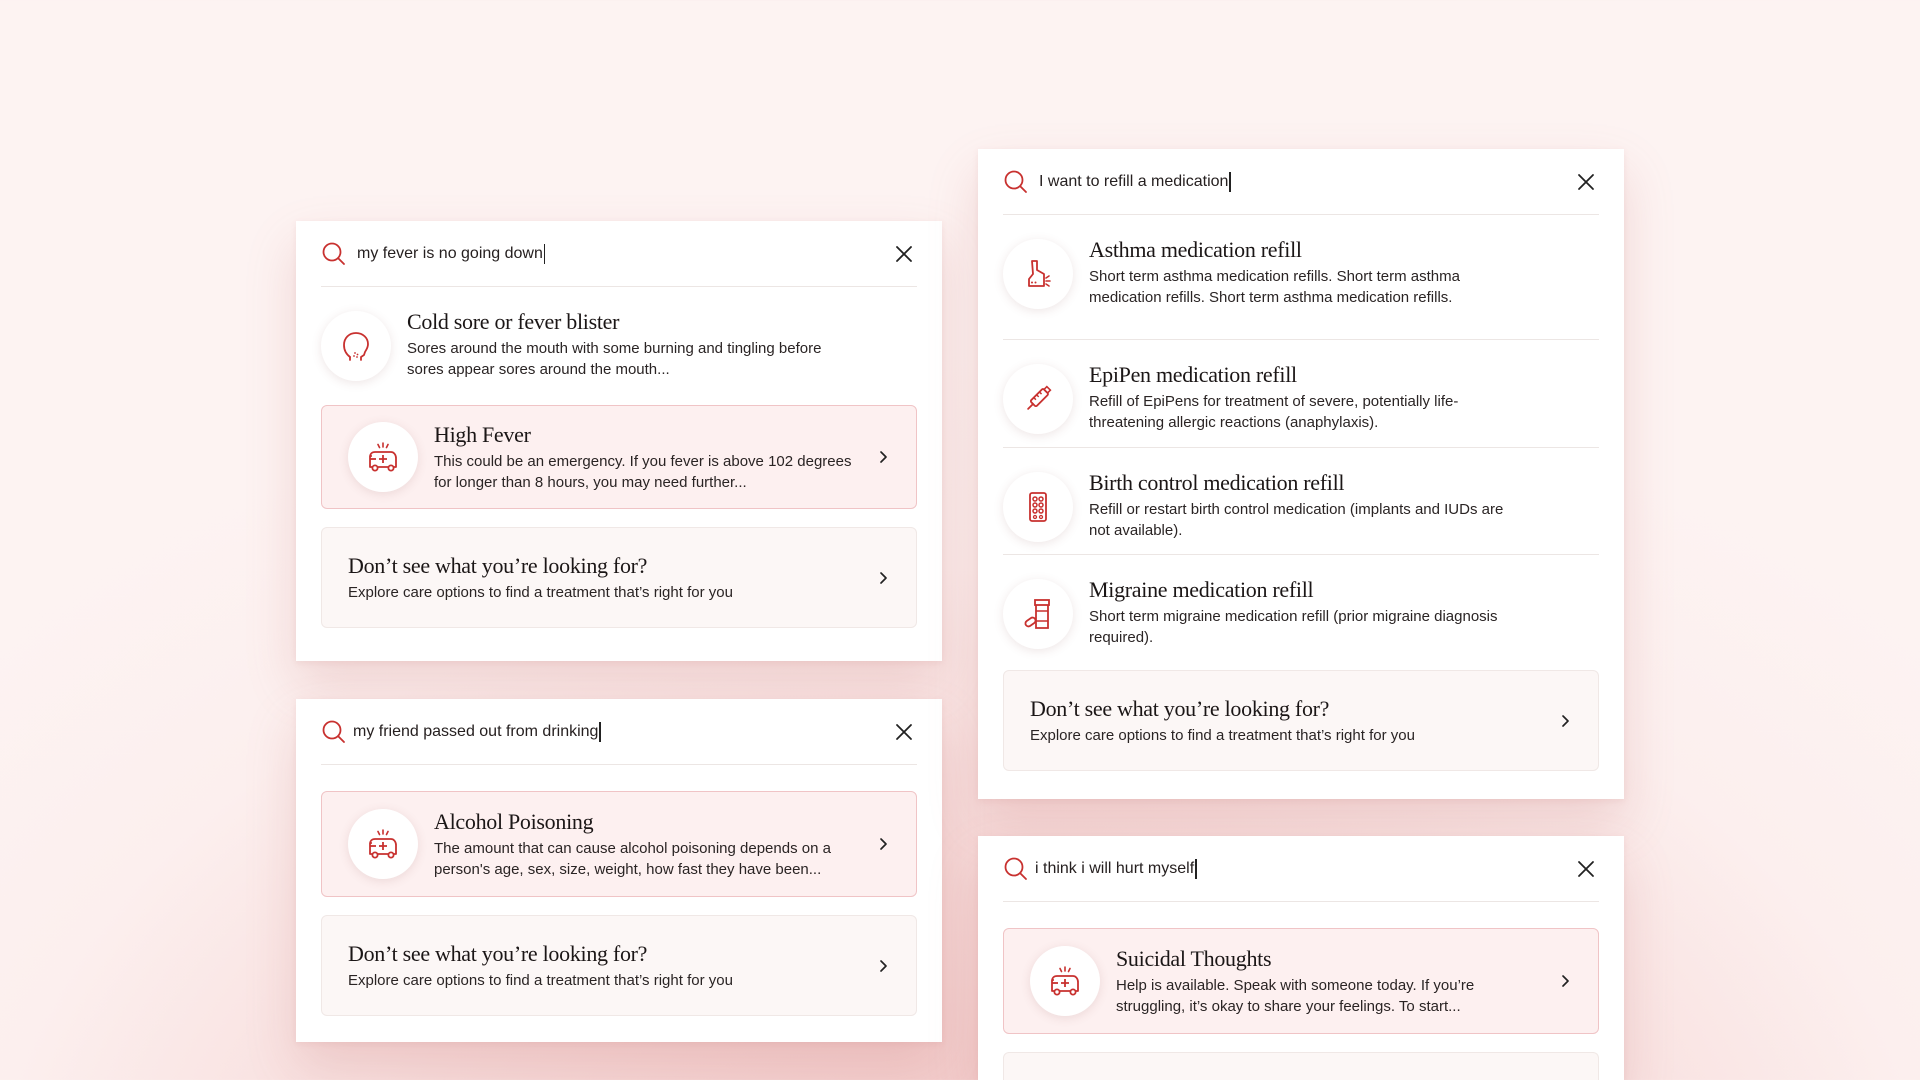 This screenshot has height=1080, width=1920. I want to click on inhaler-icon, so click(1038, 274).